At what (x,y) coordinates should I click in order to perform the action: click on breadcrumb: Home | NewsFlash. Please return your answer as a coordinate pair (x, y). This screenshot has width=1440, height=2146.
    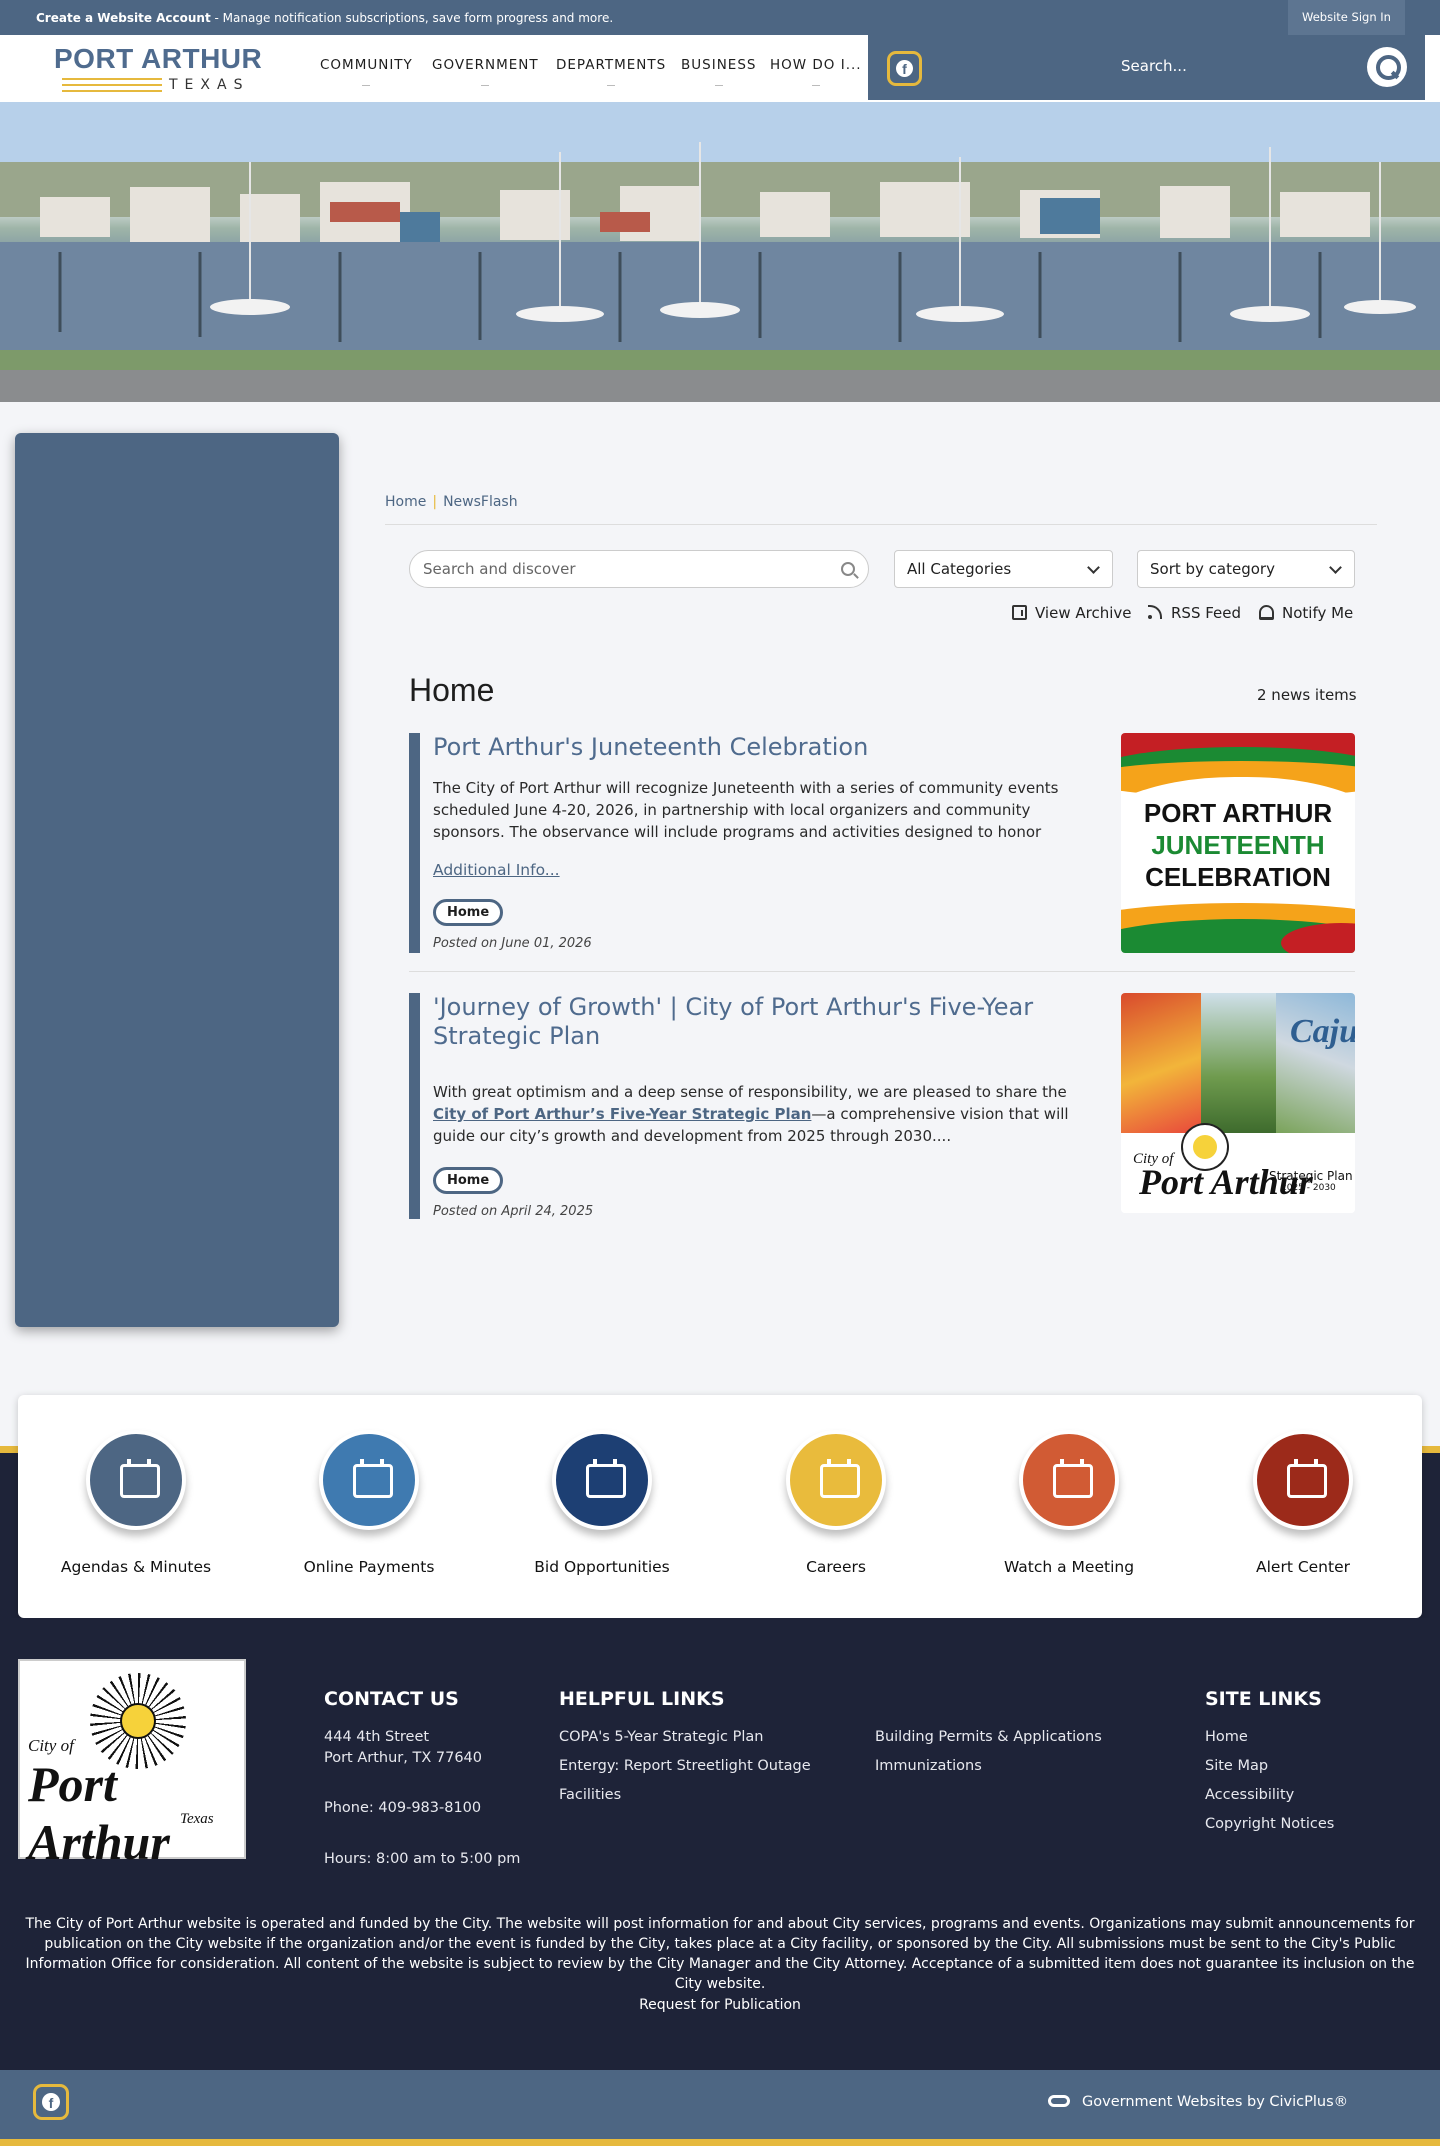
    Looking at the image, I should click on (451, 502).